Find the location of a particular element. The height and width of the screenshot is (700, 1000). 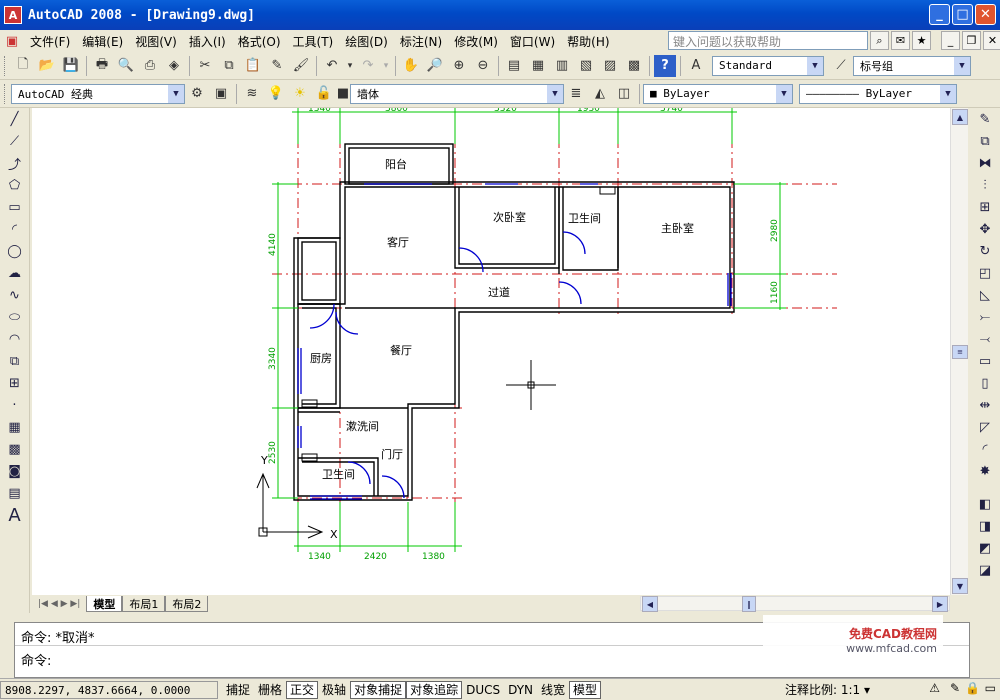

copy-object-icon: ⧉ is located at coordinates (985, 141).